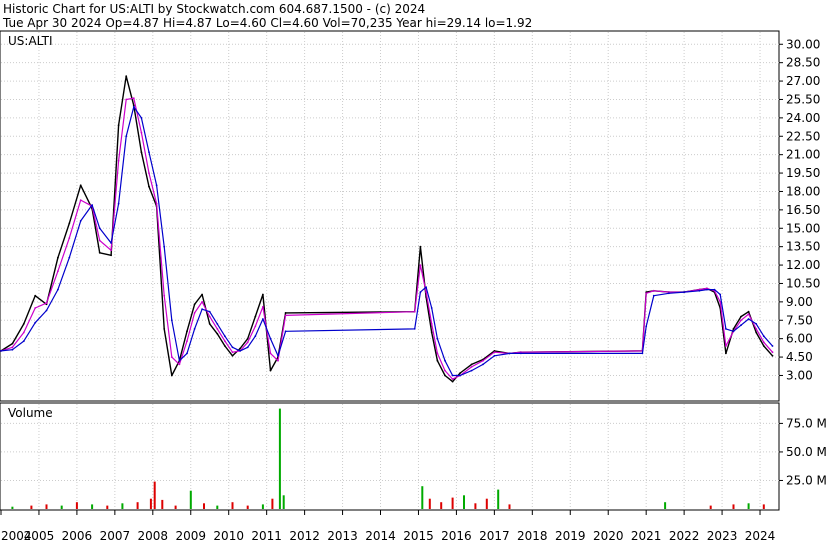 The width and height of the screenshot is (830, 543). I want to click on x-tick-label: 2010, so click(228, 536).